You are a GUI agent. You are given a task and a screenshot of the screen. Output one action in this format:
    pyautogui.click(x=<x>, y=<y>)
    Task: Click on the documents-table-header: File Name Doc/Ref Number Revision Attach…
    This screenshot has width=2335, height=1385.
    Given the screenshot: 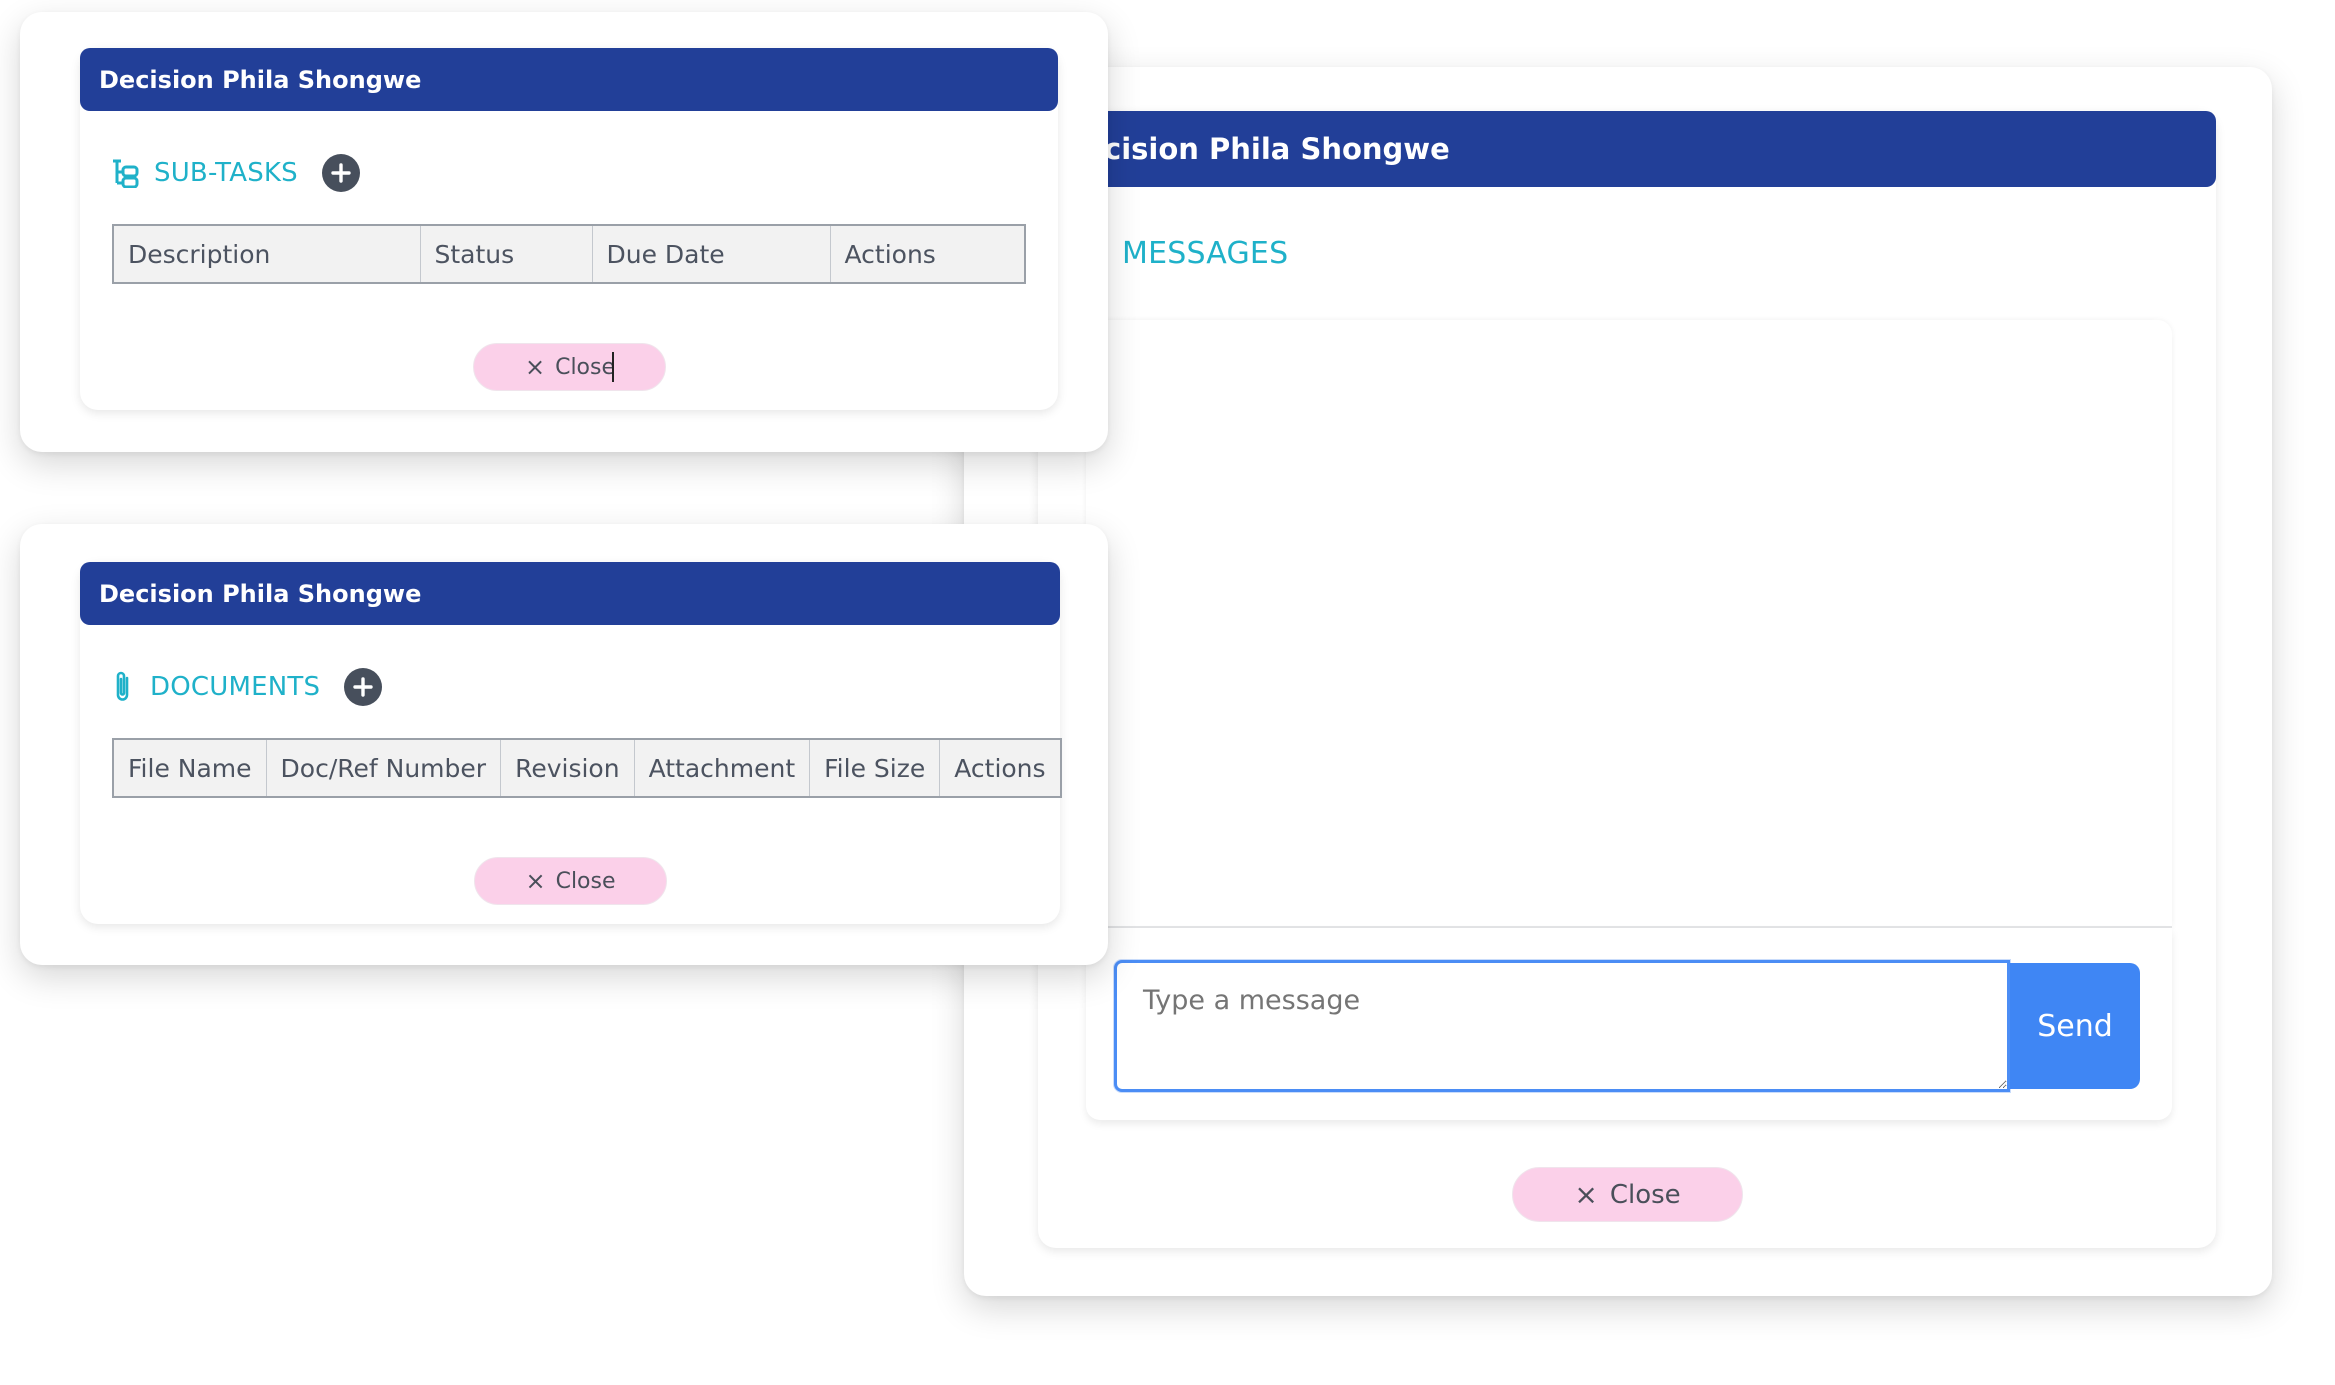 What is the action you would take?
    pyautogui.click(x=587, y=768)
    